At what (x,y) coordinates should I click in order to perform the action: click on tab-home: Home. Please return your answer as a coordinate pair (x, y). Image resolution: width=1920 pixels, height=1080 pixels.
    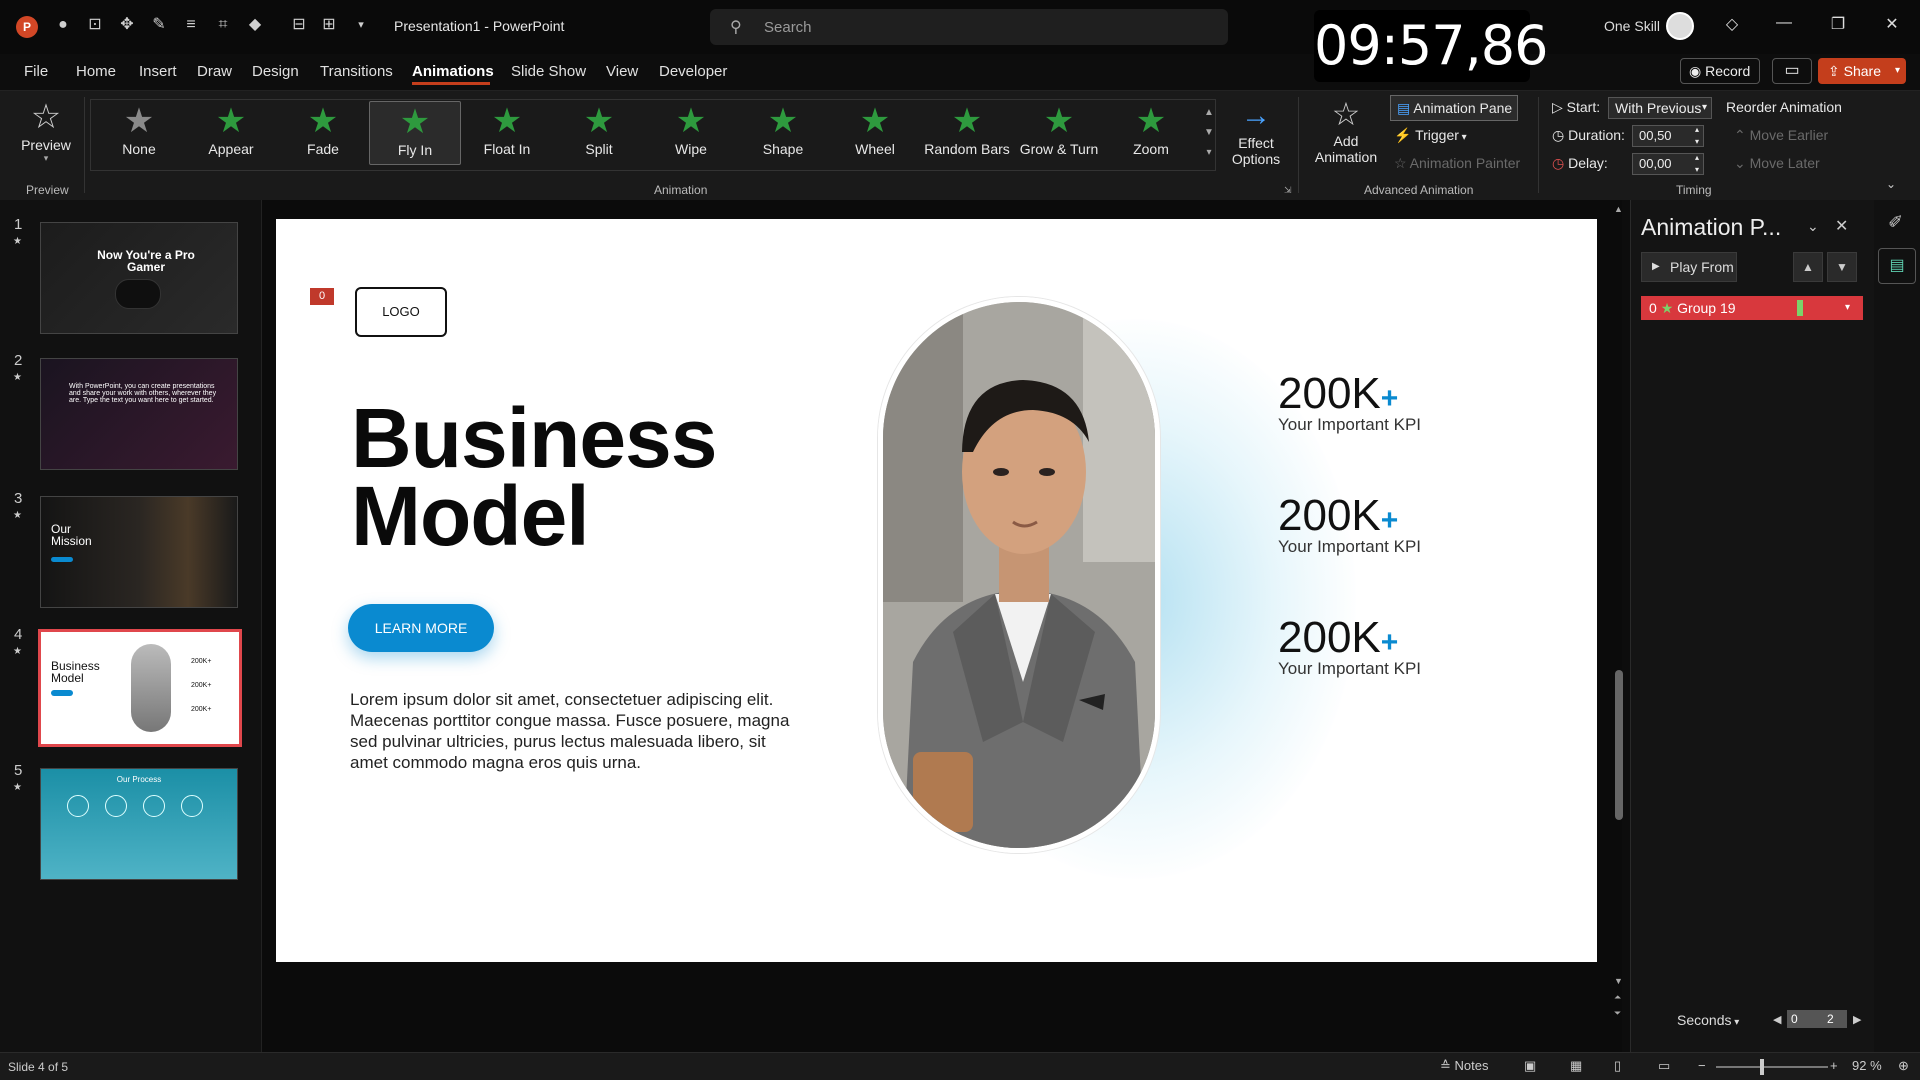
    Looking at the image, I should click on (96, 71).